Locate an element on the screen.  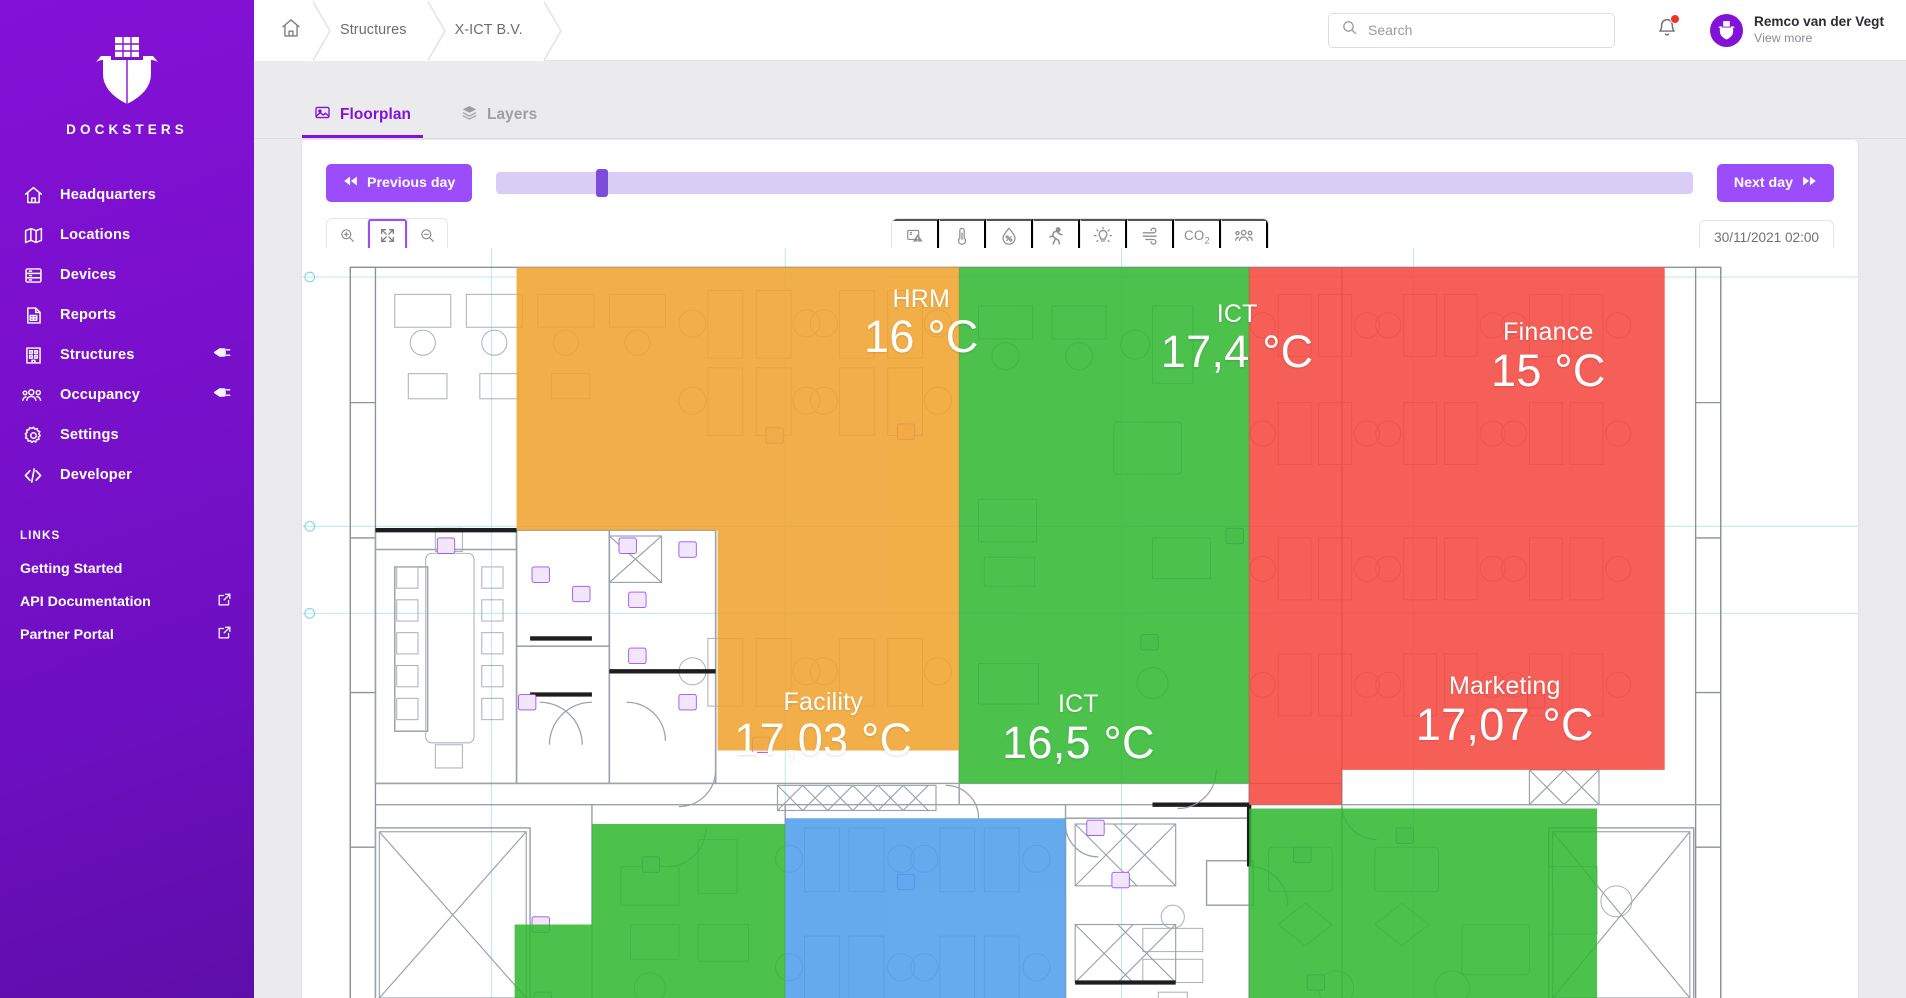
top-bar-right: Remco van der Vegt View more is located at coordinates (1617, 30).